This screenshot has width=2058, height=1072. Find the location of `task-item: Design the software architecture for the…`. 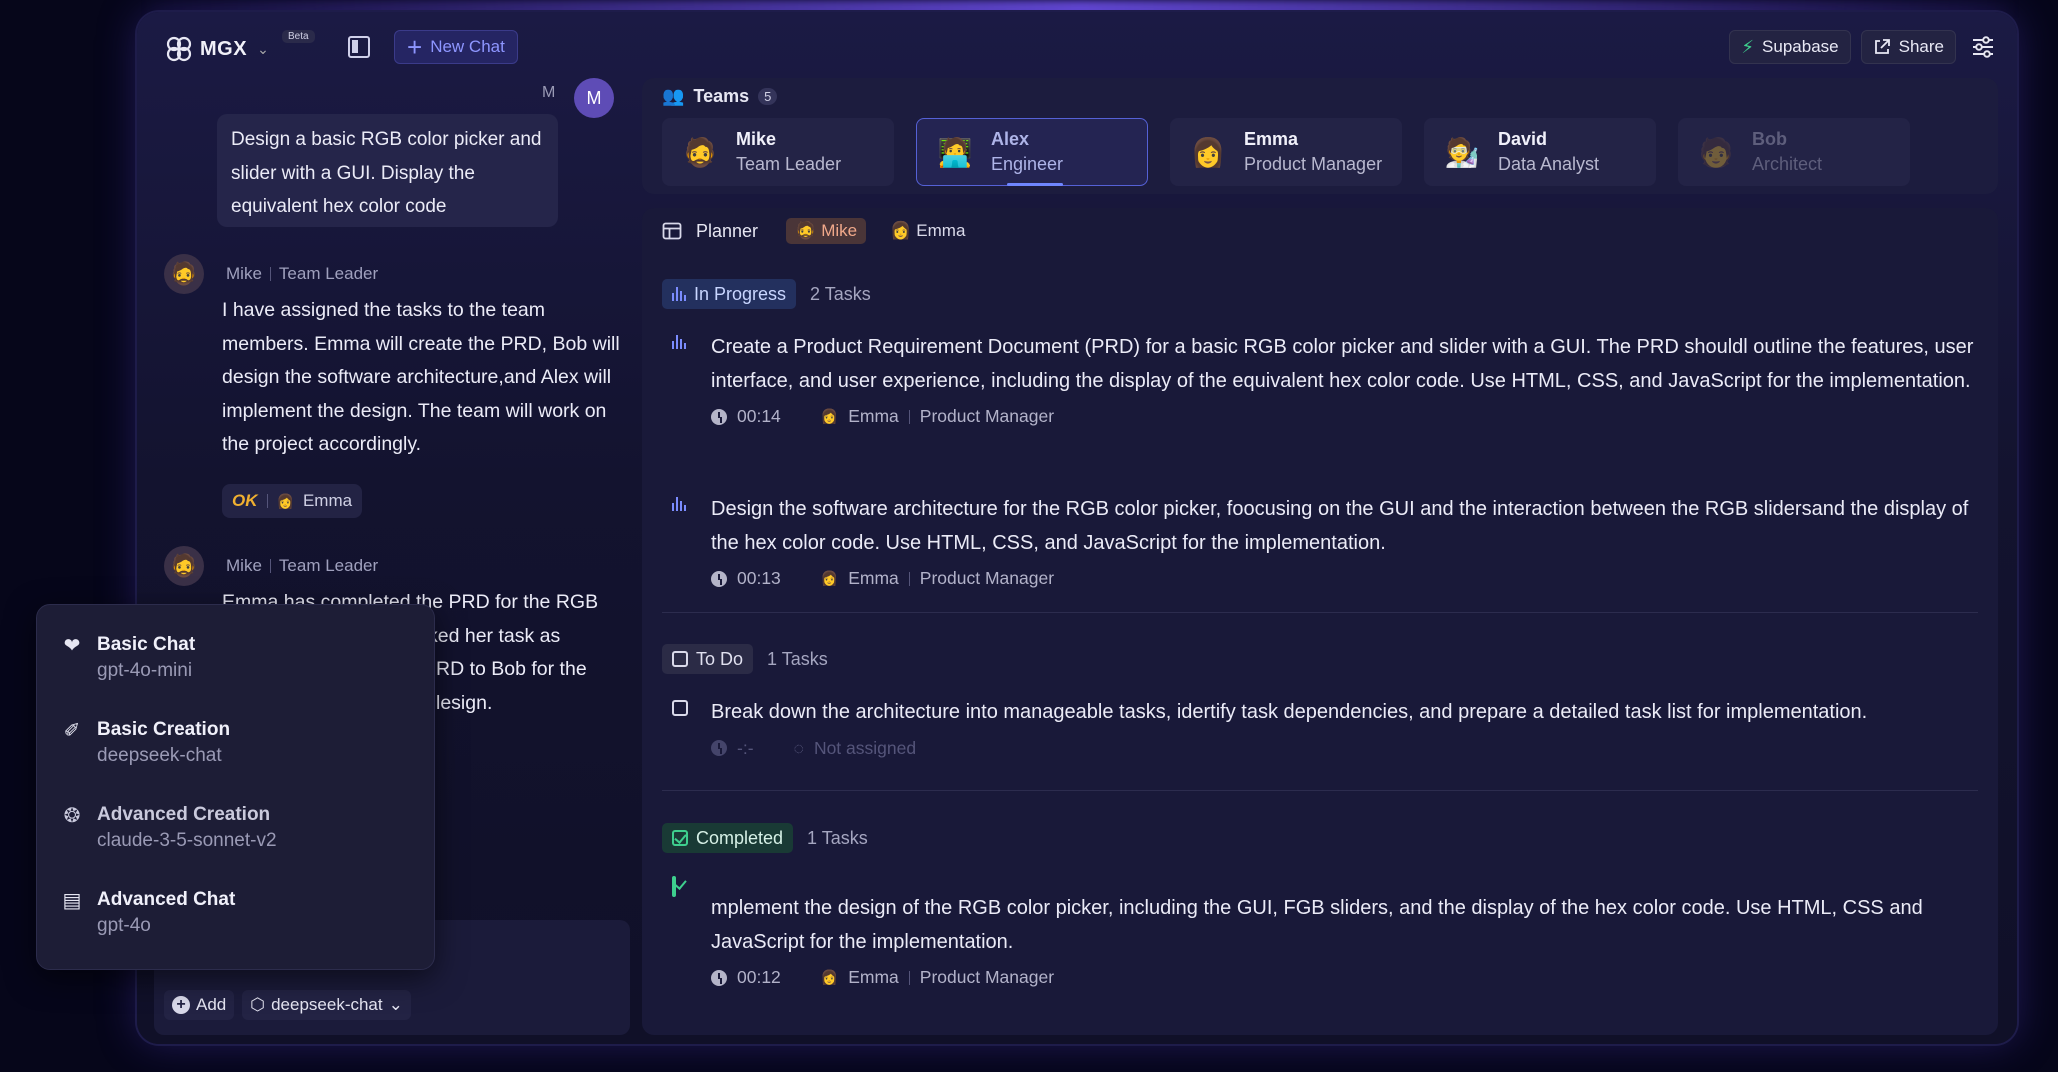

task-item: Design the software architecture for the… is located at coordinates (1327, 541).